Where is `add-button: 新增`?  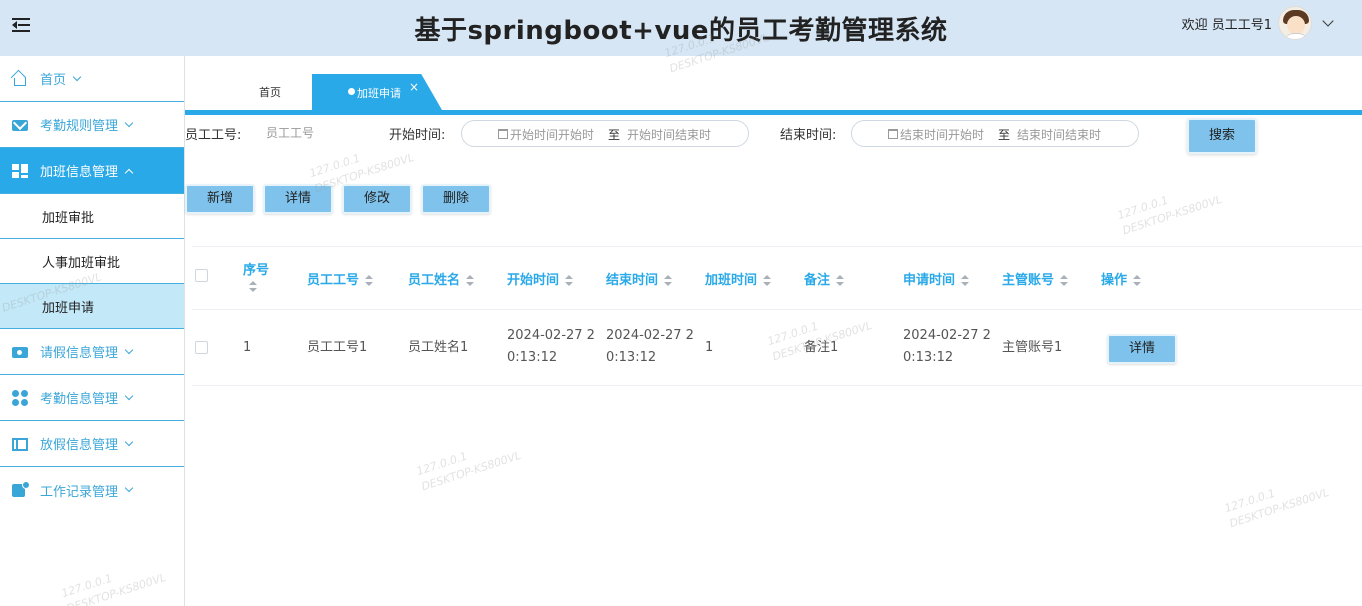 add-button: 新增 is located at coordinates (220, 199).